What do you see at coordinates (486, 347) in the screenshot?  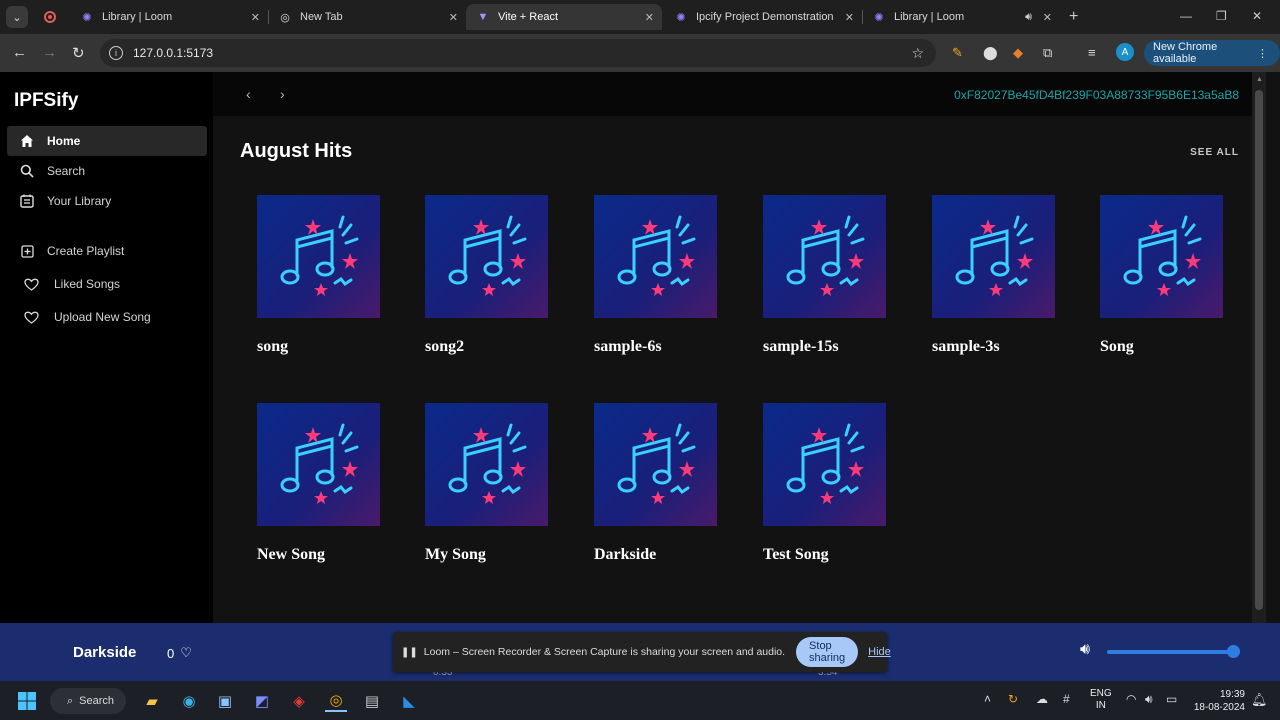 I see `song-title: song2` at bounding box center [486, 347].